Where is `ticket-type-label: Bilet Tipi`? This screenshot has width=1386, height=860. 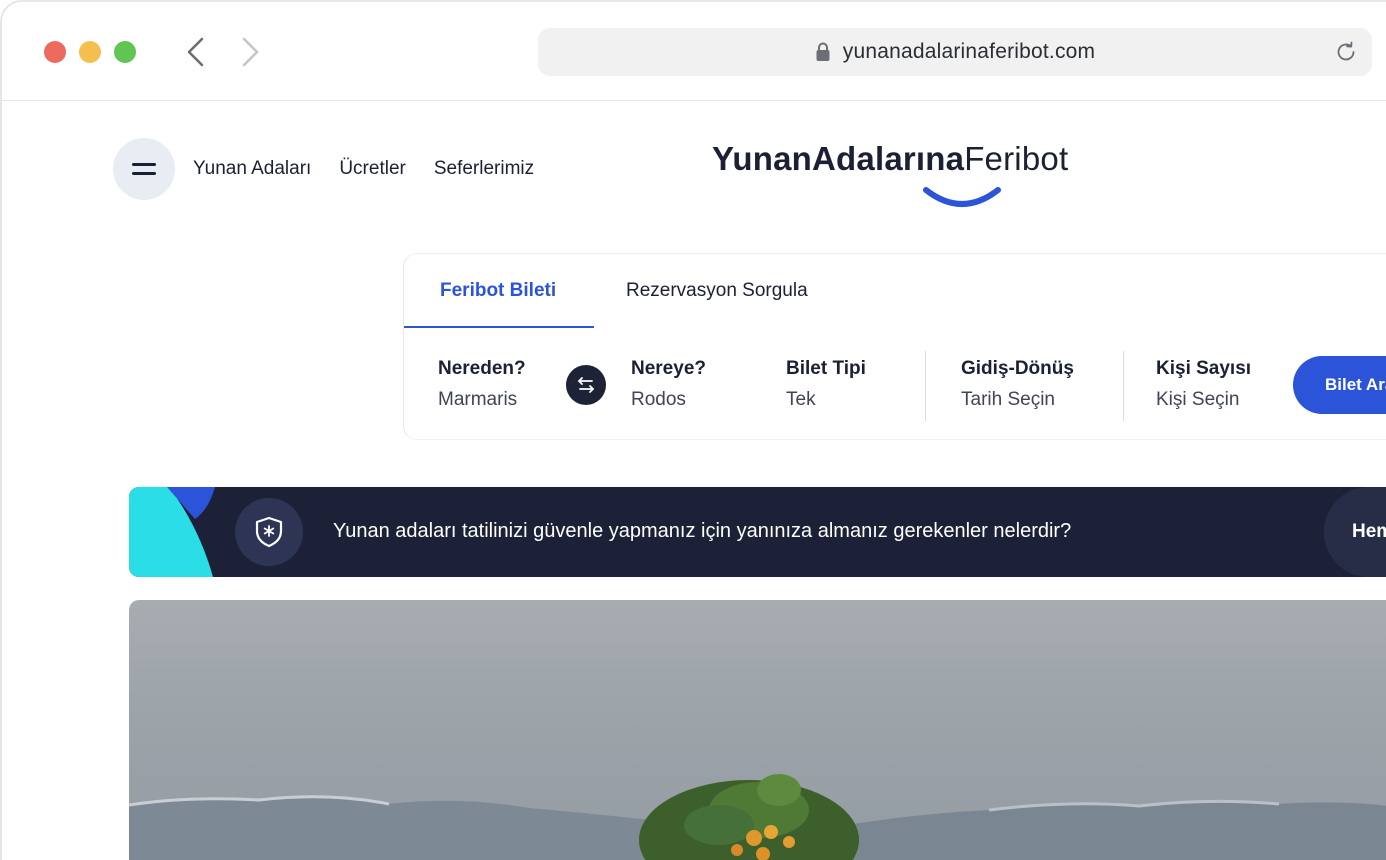 ticket-type-label: Bilet Tipi is located at coordinates (826, 368).